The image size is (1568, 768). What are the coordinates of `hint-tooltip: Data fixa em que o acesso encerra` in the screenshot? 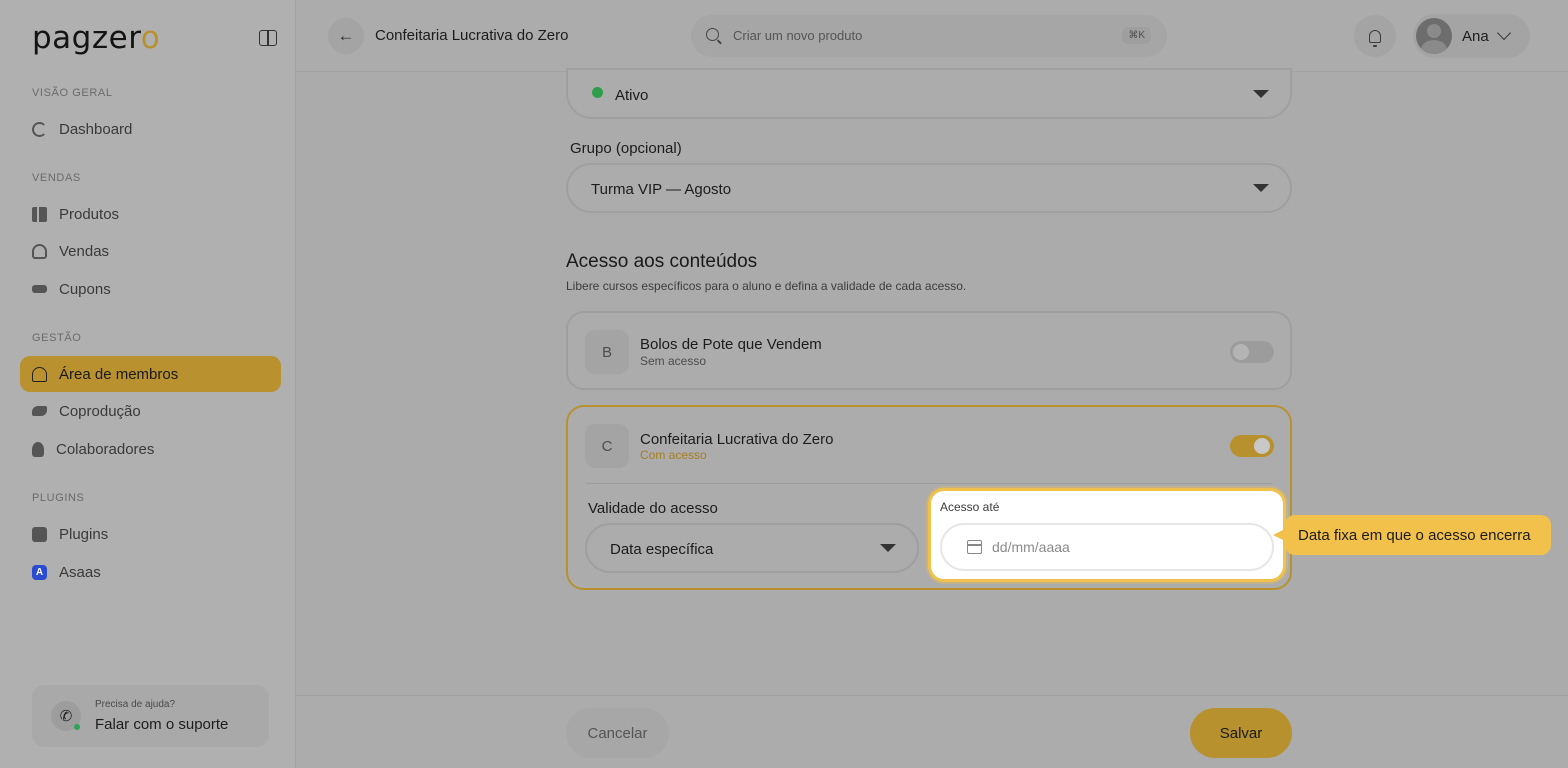 It's located at (1412, 535).